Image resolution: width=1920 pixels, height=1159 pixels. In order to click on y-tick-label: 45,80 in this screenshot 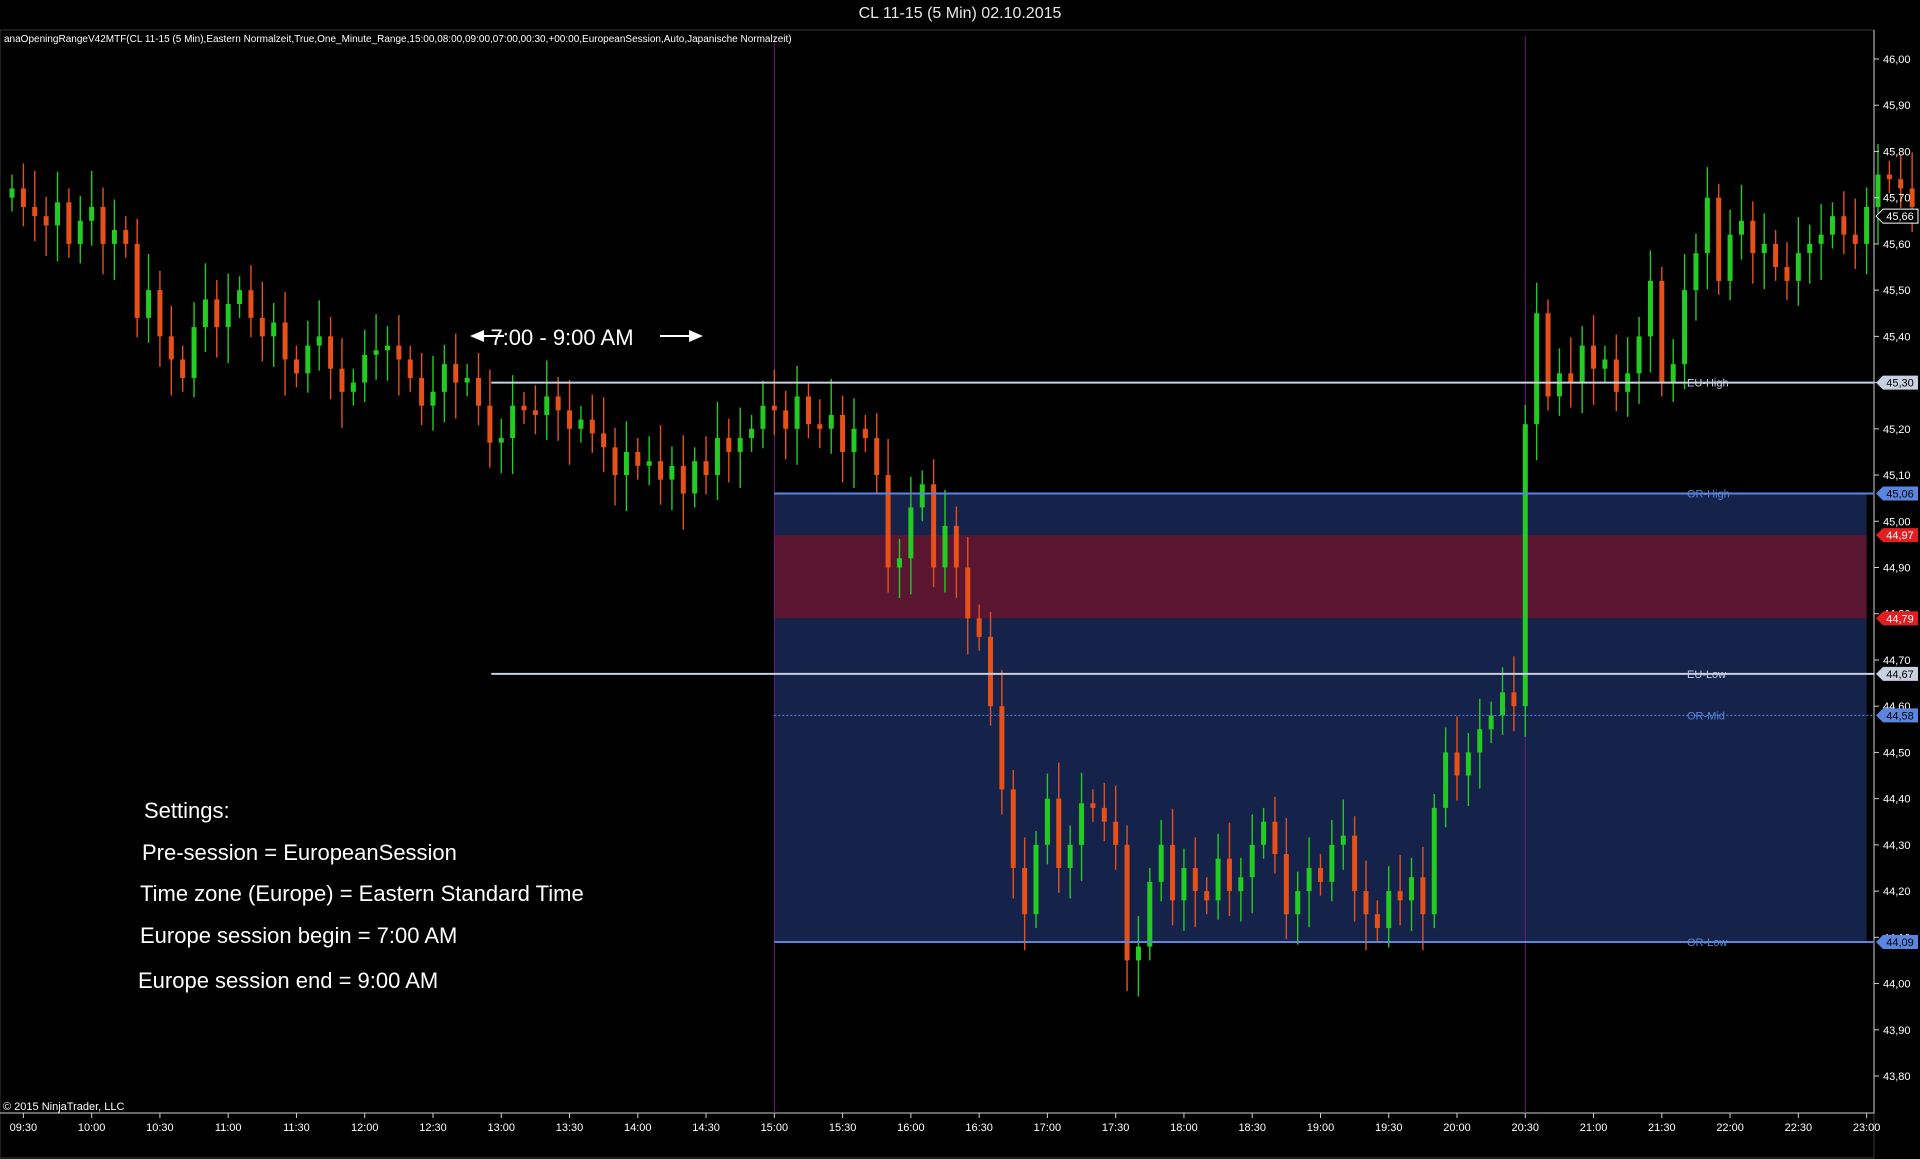, I will do `click(1897, 152)`.